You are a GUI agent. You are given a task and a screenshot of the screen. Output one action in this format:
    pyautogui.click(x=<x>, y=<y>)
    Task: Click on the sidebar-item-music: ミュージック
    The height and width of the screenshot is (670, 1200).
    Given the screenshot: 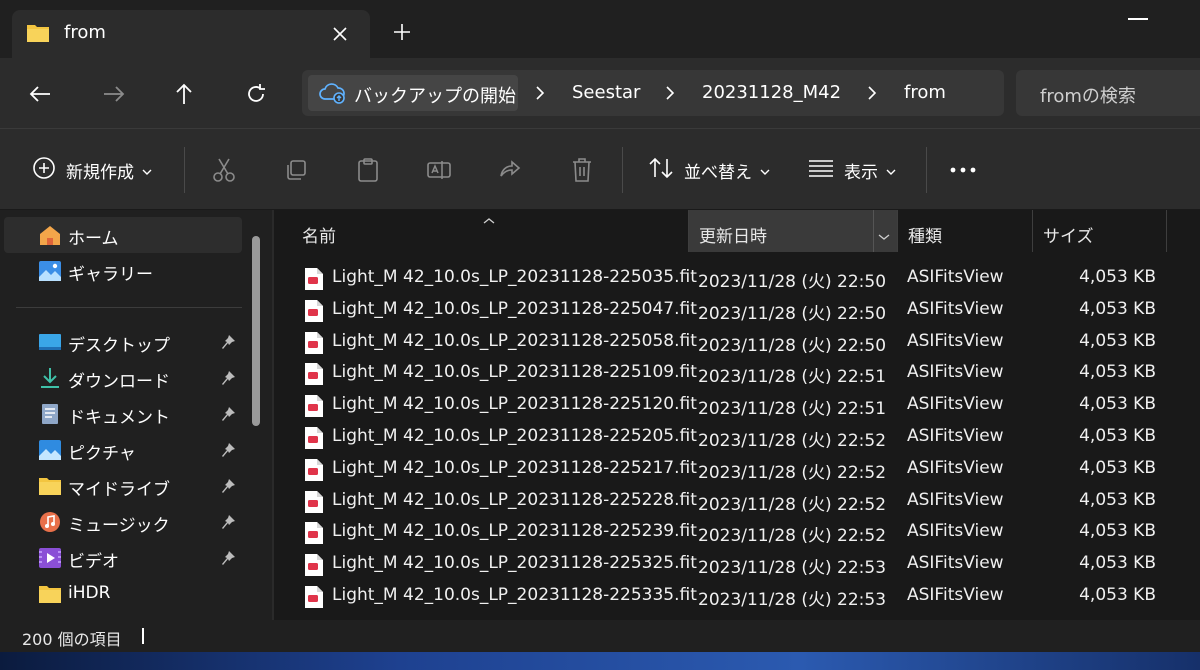 What is the action you would take?
    pyautogui.click(x=123, y=522)
    